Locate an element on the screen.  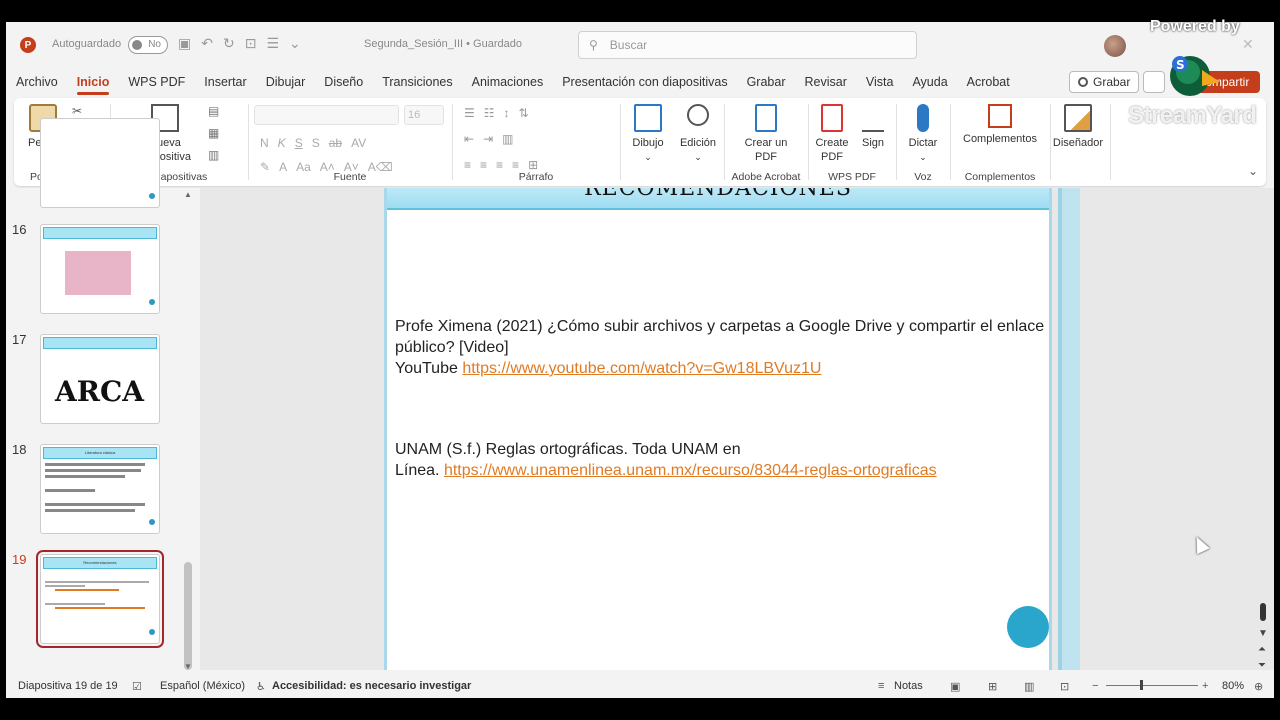
slide-sorter-icon: ⊞ is located at coordinates (992, 686).